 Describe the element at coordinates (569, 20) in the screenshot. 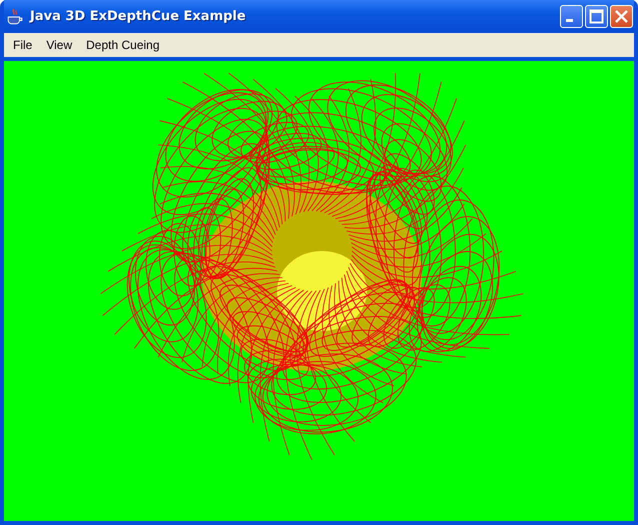

I see `minimize-icon` at that location.